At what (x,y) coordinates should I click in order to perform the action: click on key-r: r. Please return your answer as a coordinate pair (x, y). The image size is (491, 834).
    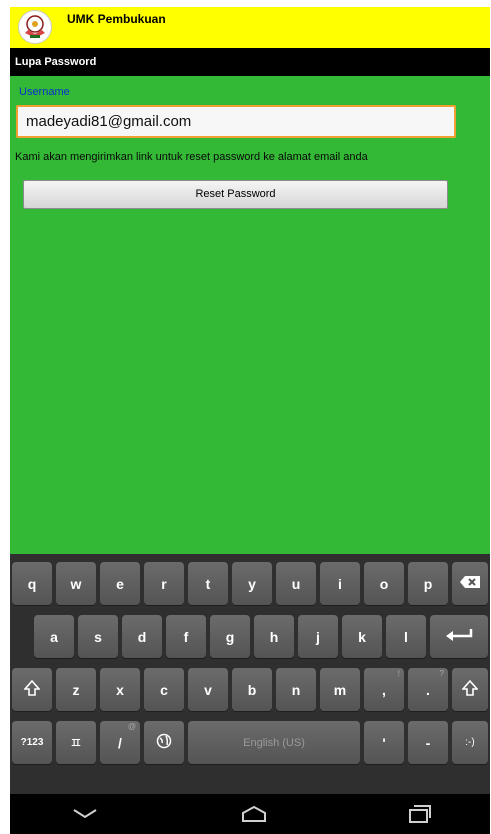
    Looking at the image, I should click on (164, 583).